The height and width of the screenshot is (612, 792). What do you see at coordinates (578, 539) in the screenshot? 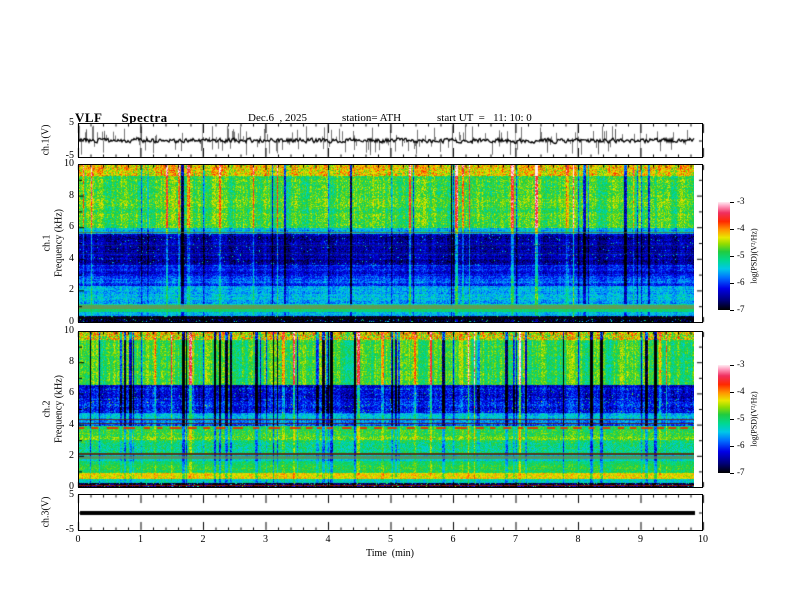
I see `time-tick-label: 8` at bounding box center [578, 539].